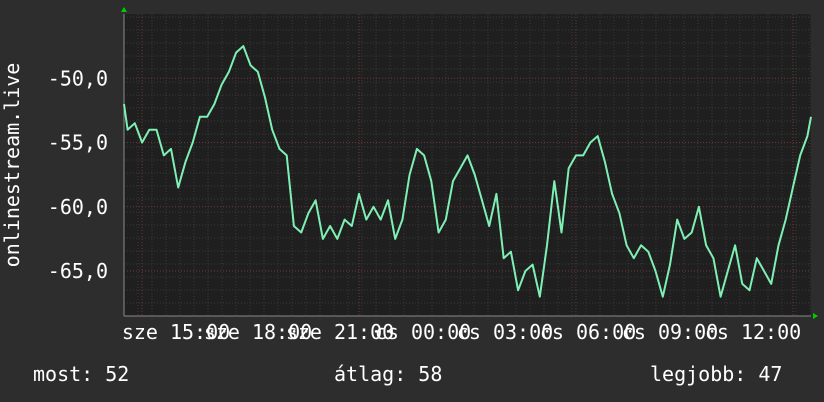 This screenshot has width=824, height=402. Describe the element at coordinates (78, 271) in the screenshot. I see `y-tick-label: -65,0` at that location.